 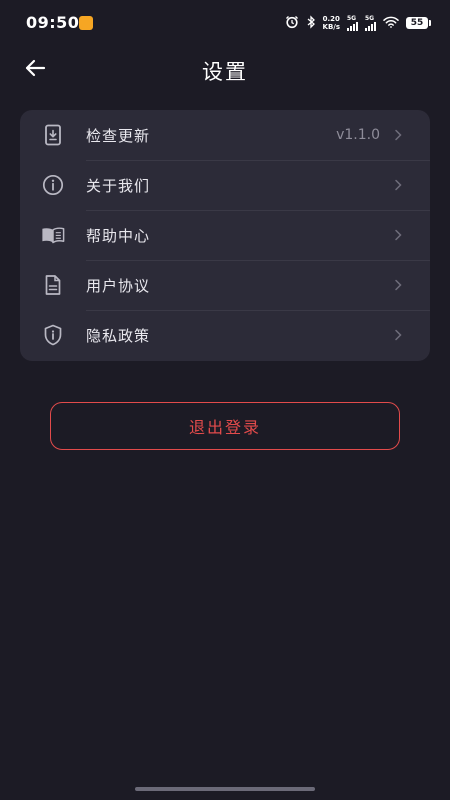 I want to click on cellular-signal-1: 5G, so click(x=352, y=23).